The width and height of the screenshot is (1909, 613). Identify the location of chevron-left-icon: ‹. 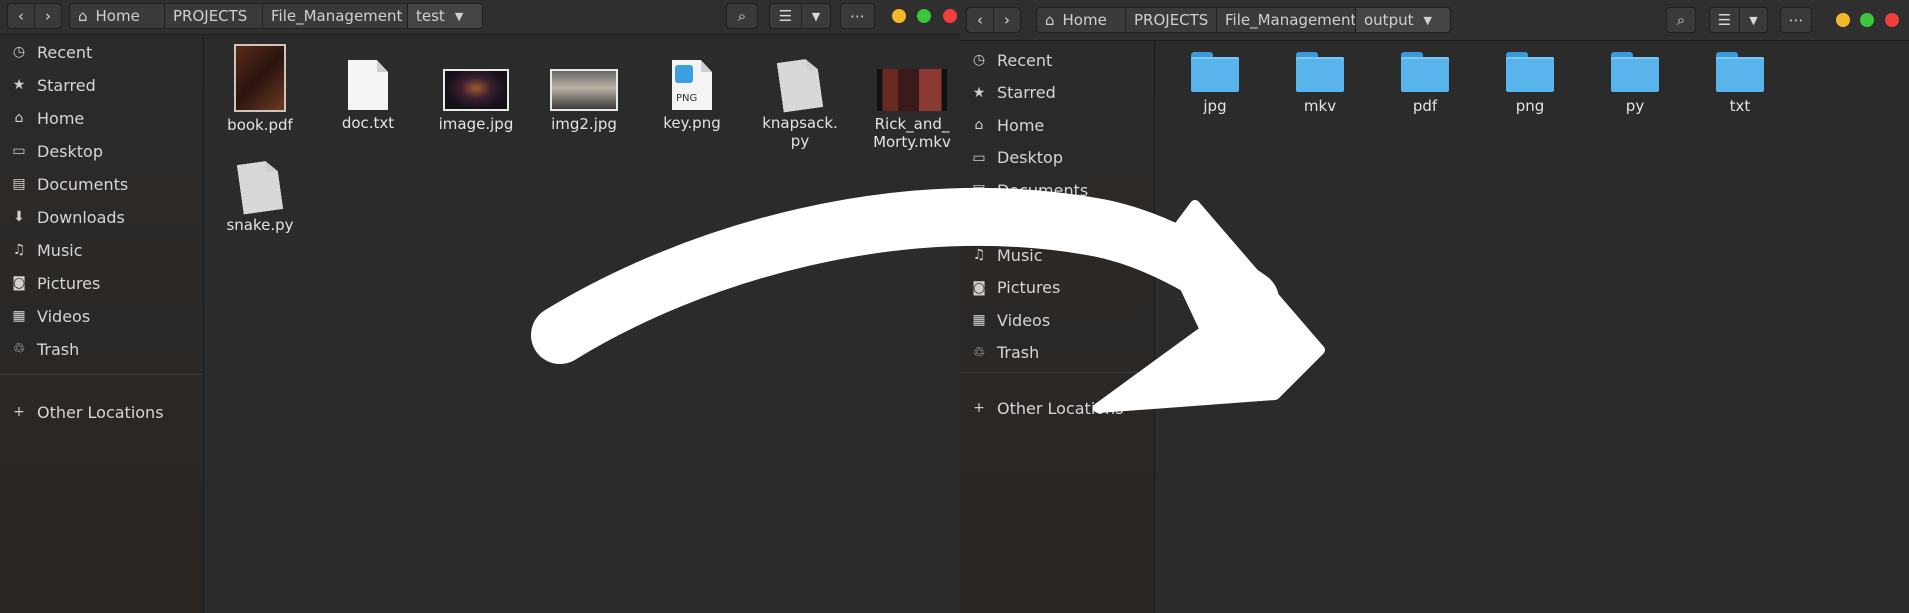
(21, 16).